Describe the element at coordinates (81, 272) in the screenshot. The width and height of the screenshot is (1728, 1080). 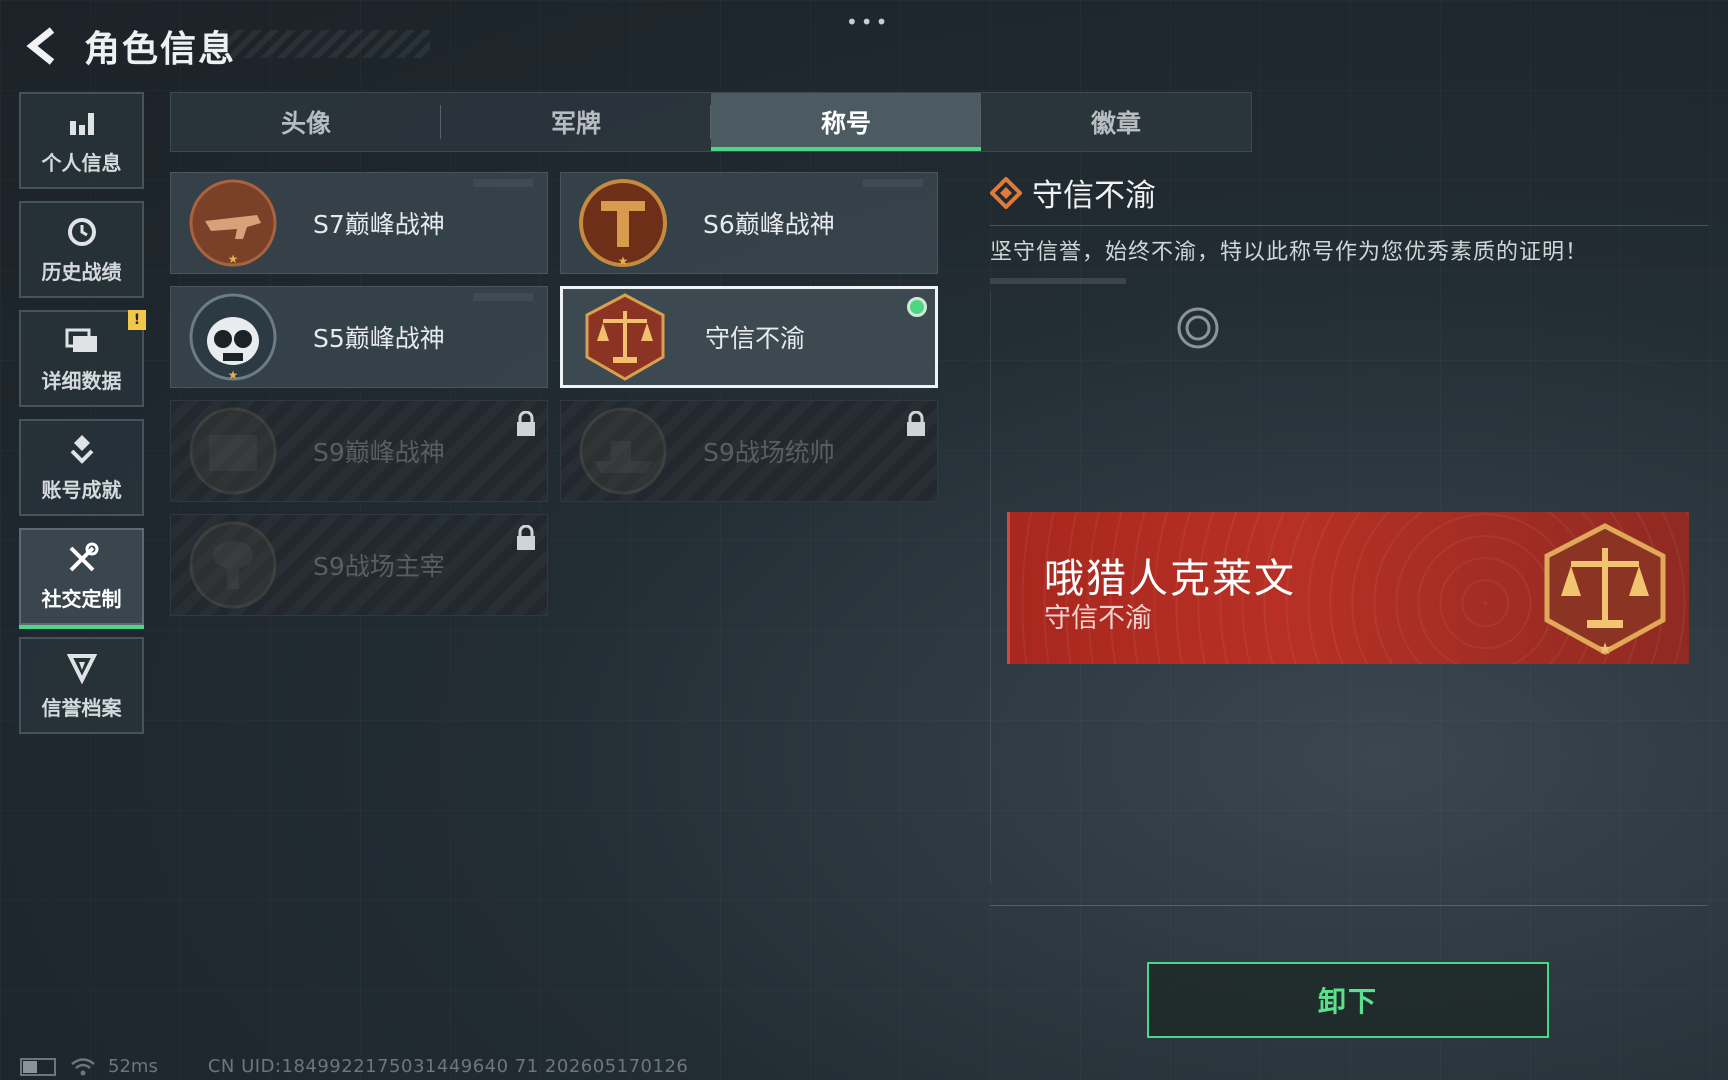
I see `sidebar-item-label: 历史战绩` at that location.